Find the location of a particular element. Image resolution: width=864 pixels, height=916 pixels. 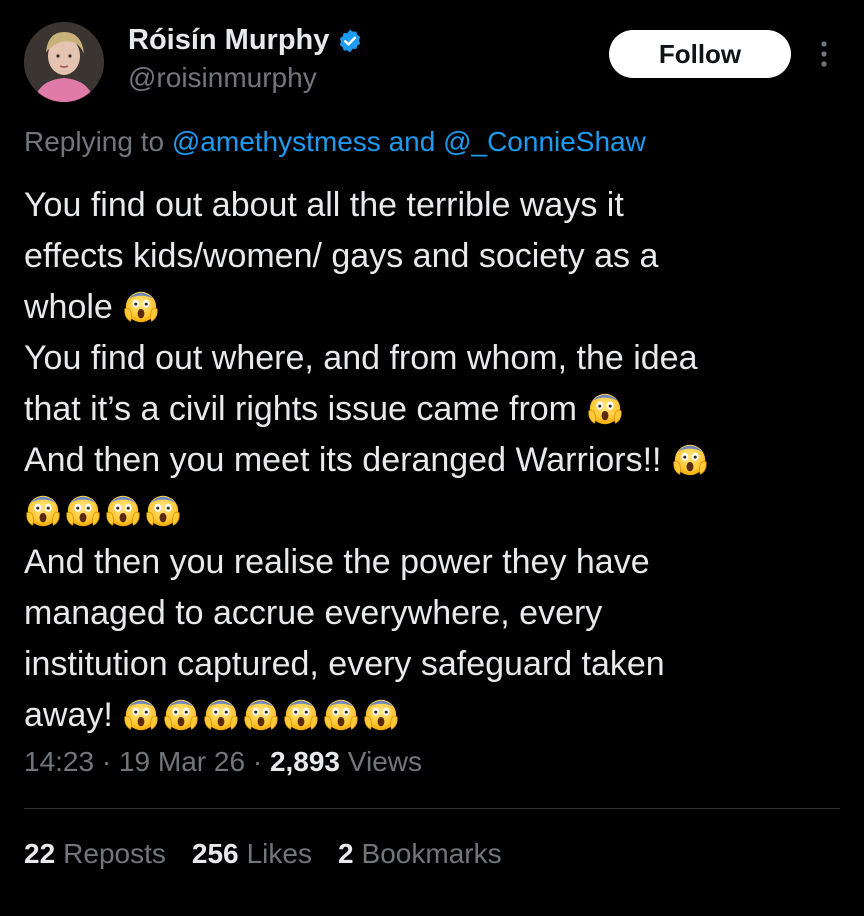

reposts-label: Reposts is located at coordinates (114, 853).